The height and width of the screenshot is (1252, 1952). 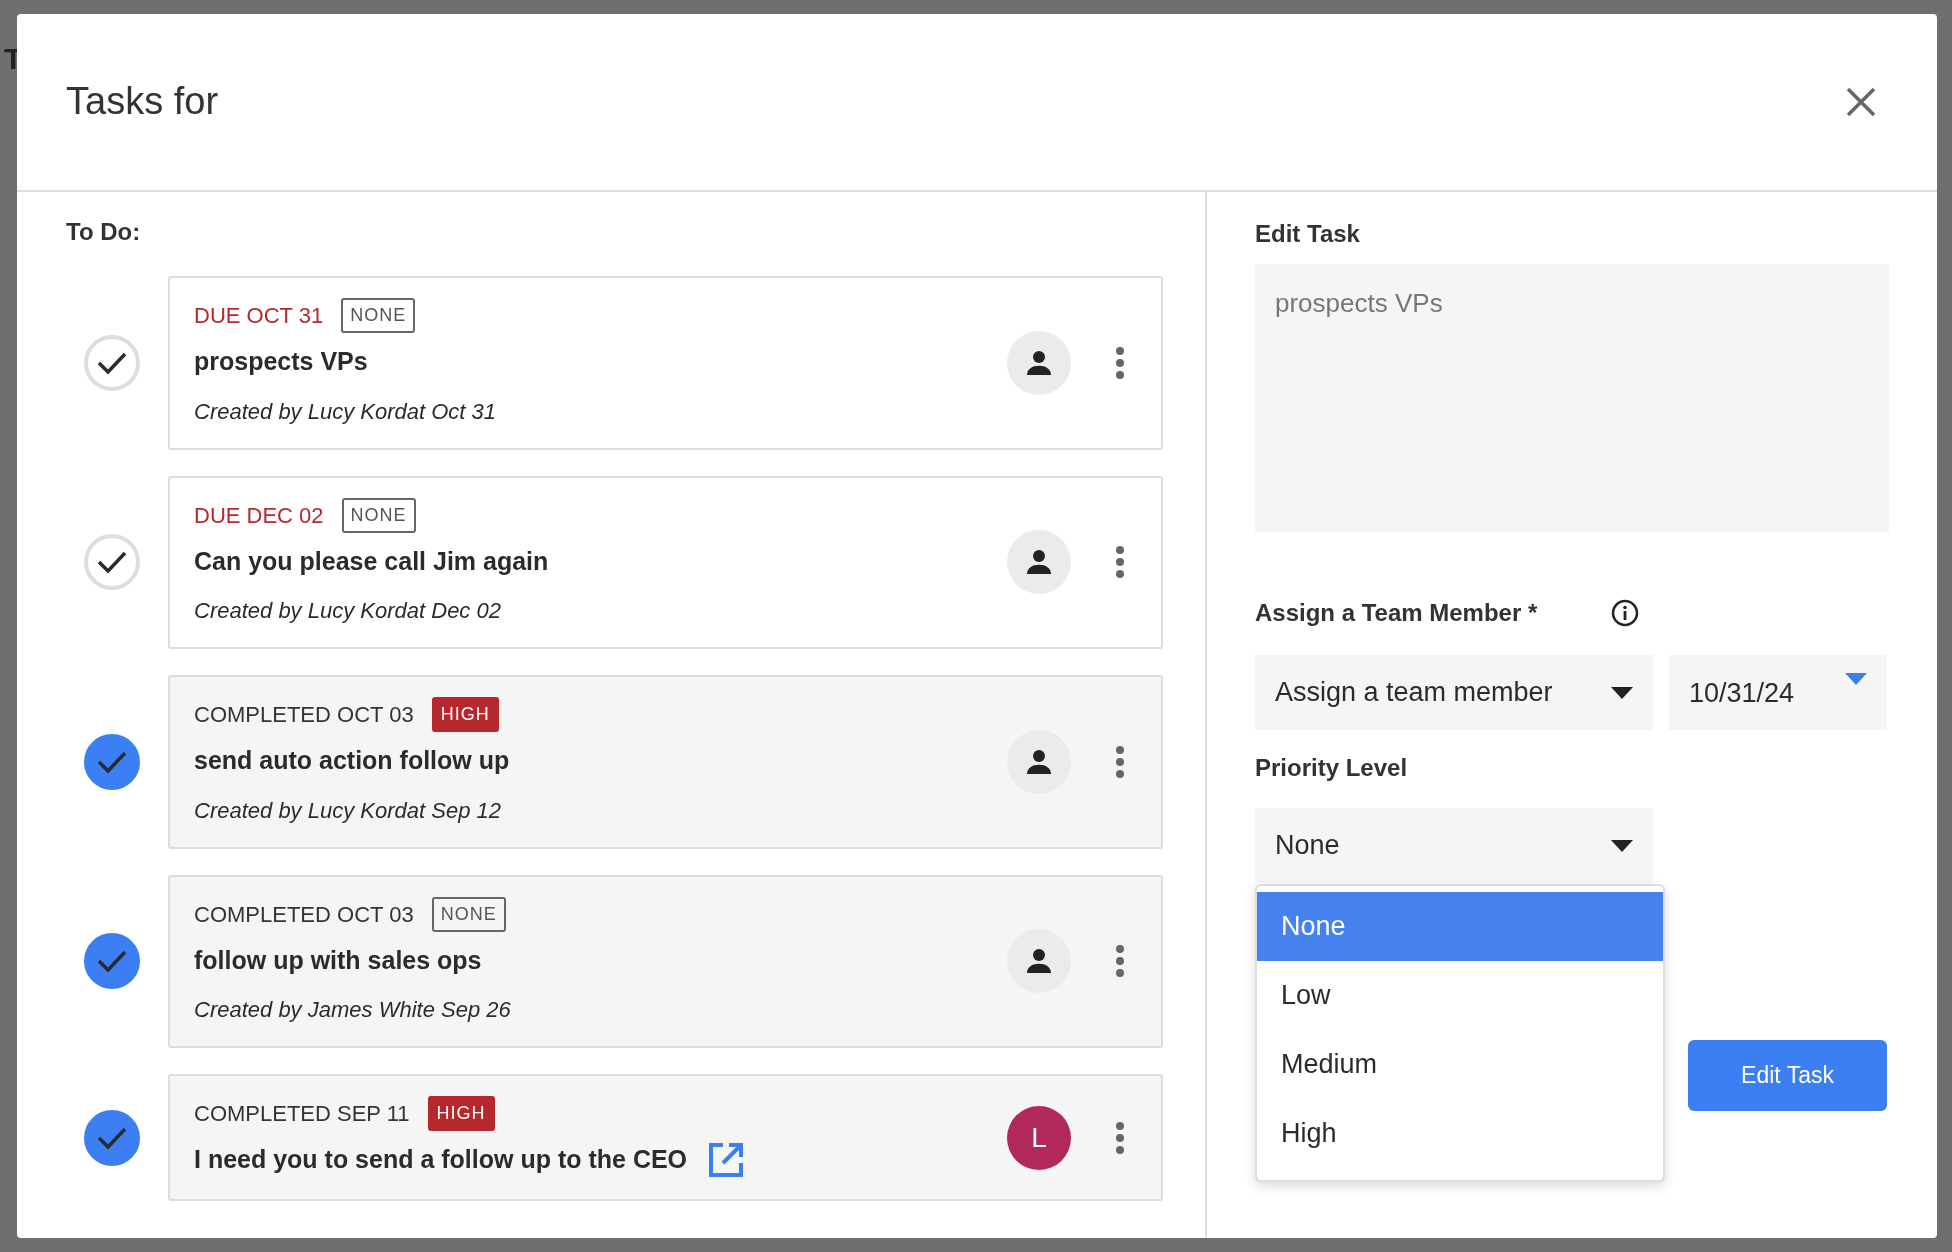 What do you see at coordinates (142, 102) in the screenshot?
I see `modal-title: Tasks for` at bounding box center [142, 102].